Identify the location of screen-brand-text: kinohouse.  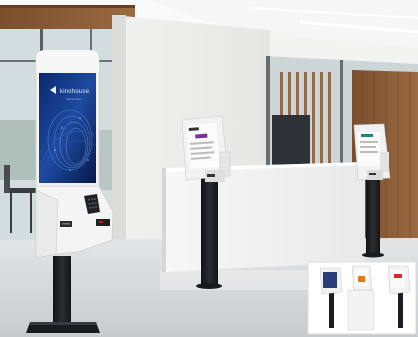
(75, 92).